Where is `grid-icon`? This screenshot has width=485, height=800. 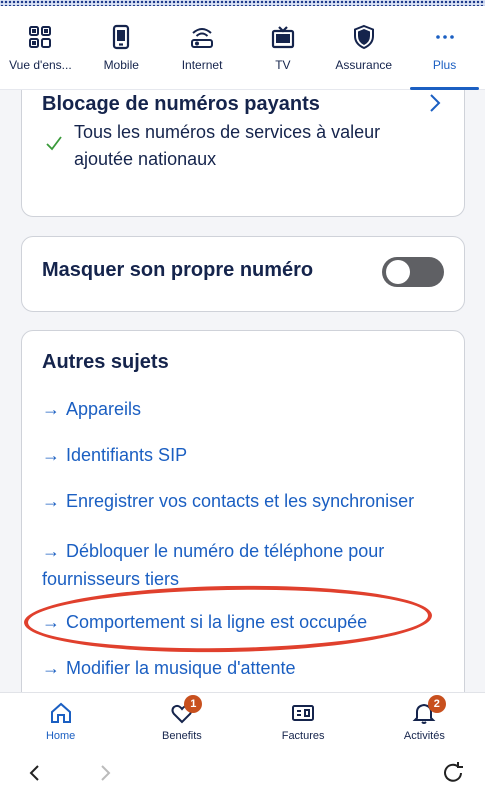
grid-icon is located at coordinates (40, 37).